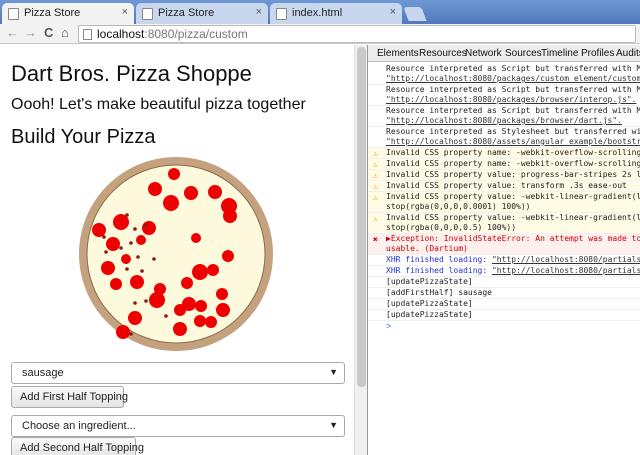  I want to click on browser-tab-3: index.html ×, so click(336, 13).